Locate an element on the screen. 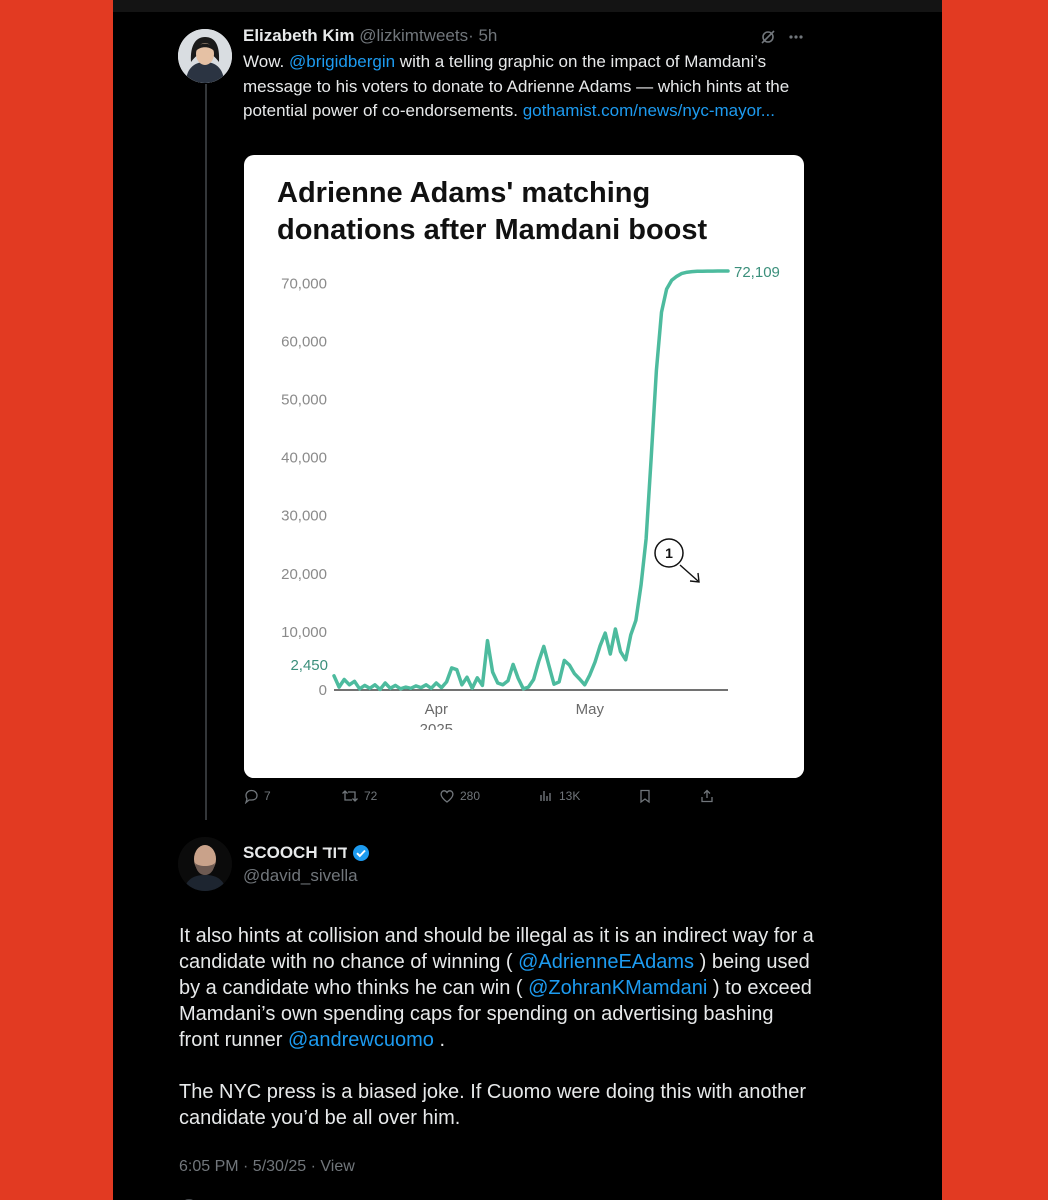 The width and height of the screenshot is (1048, 1200). body-text: . is located at coordinates (439, 1040).